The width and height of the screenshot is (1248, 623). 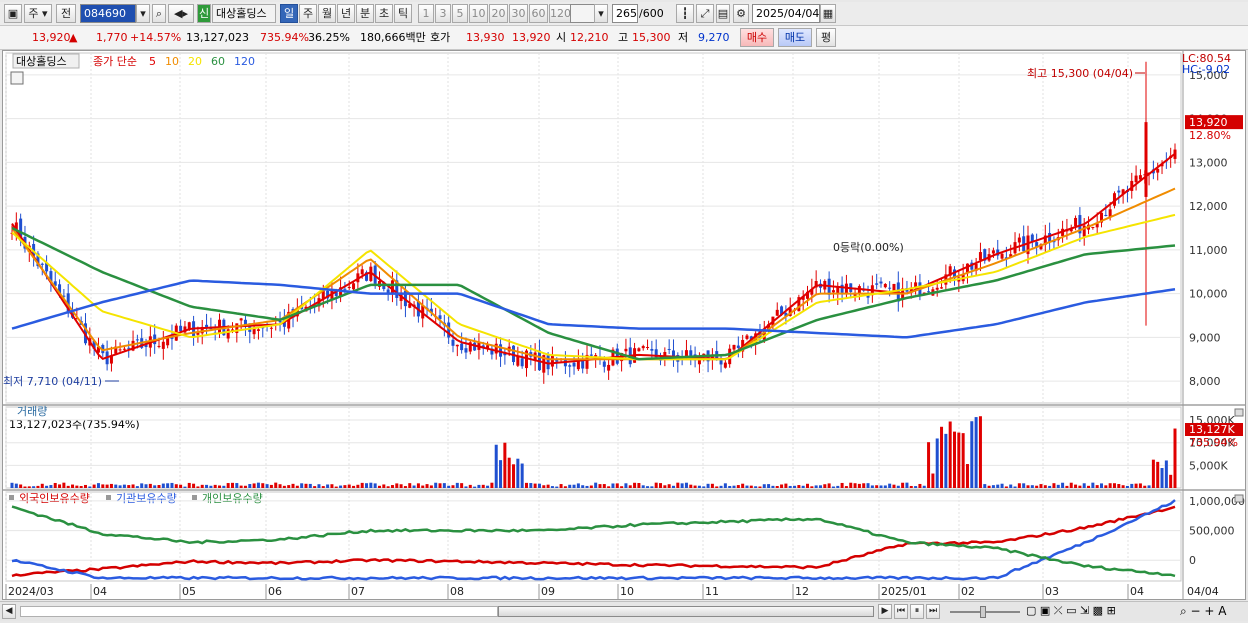 What do you see at coordinates (478, 13) in the screenshot?
I see `interval-btn-10: 10` at bounding box center [478, 13].